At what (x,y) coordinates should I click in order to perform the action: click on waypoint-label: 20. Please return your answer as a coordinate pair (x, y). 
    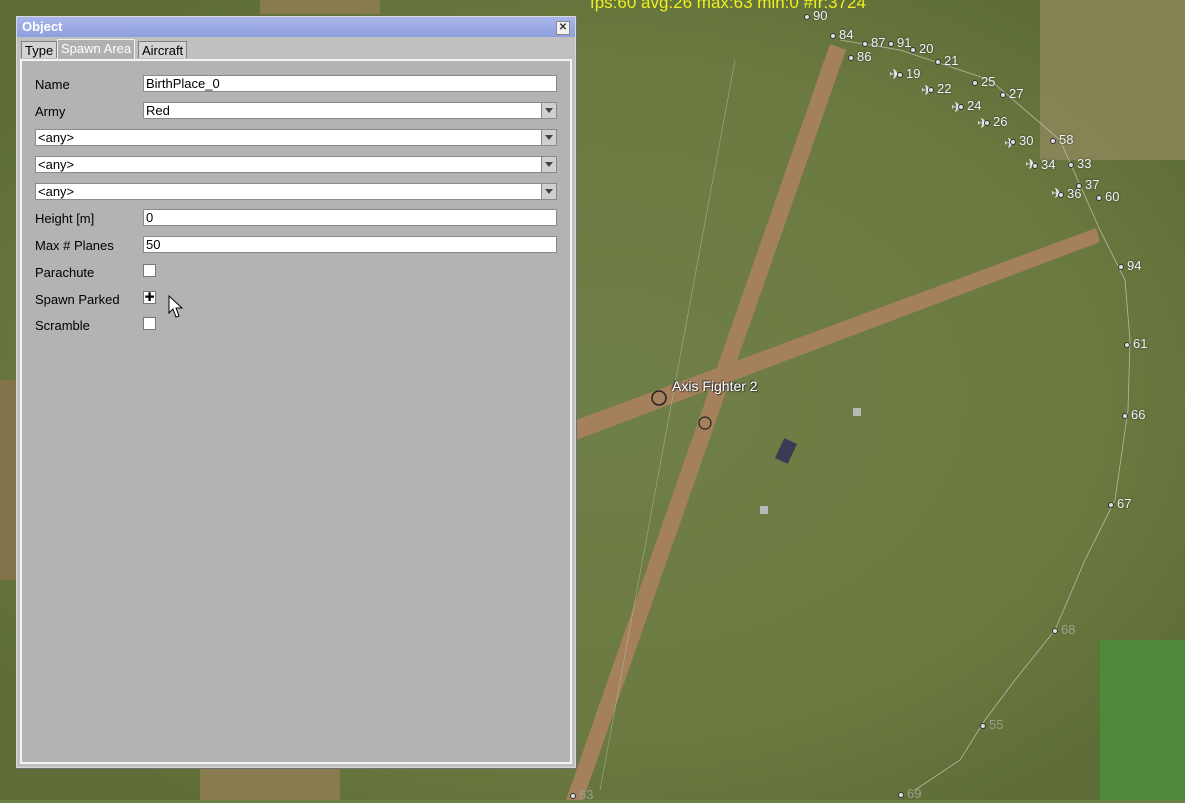
    Looking at the image, I should click on (921, 48).